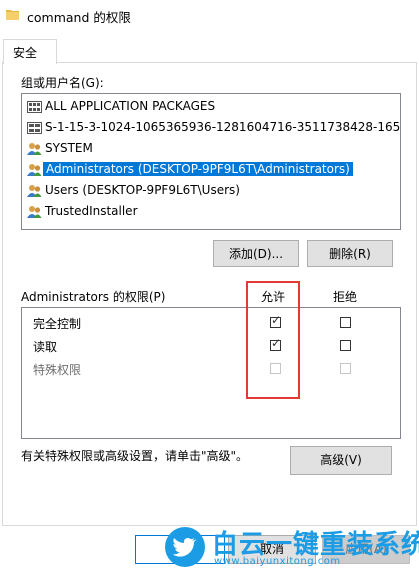  Describe the element at coordinates (208, 369) in the screenshot. I see `permission-row-special: 特殊权限` at that location.